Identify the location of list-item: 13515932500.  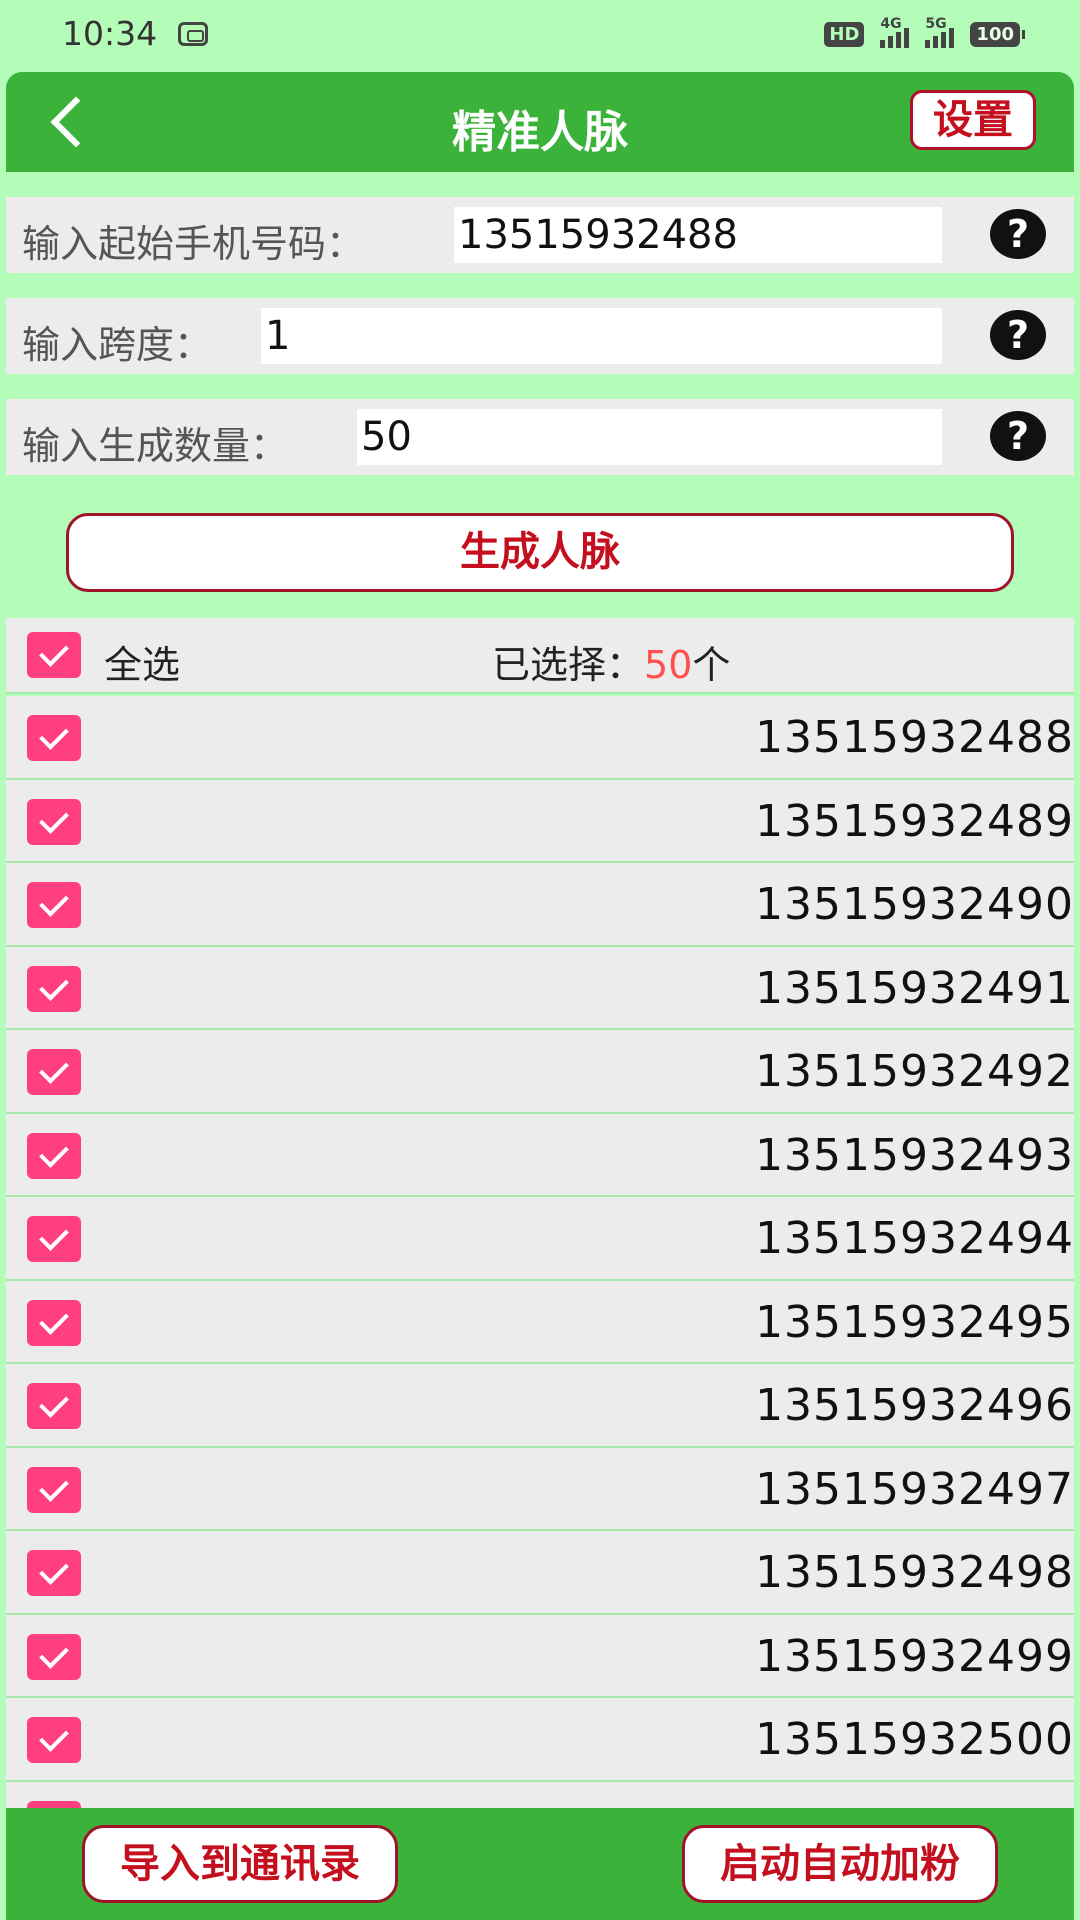
(540, 1740).